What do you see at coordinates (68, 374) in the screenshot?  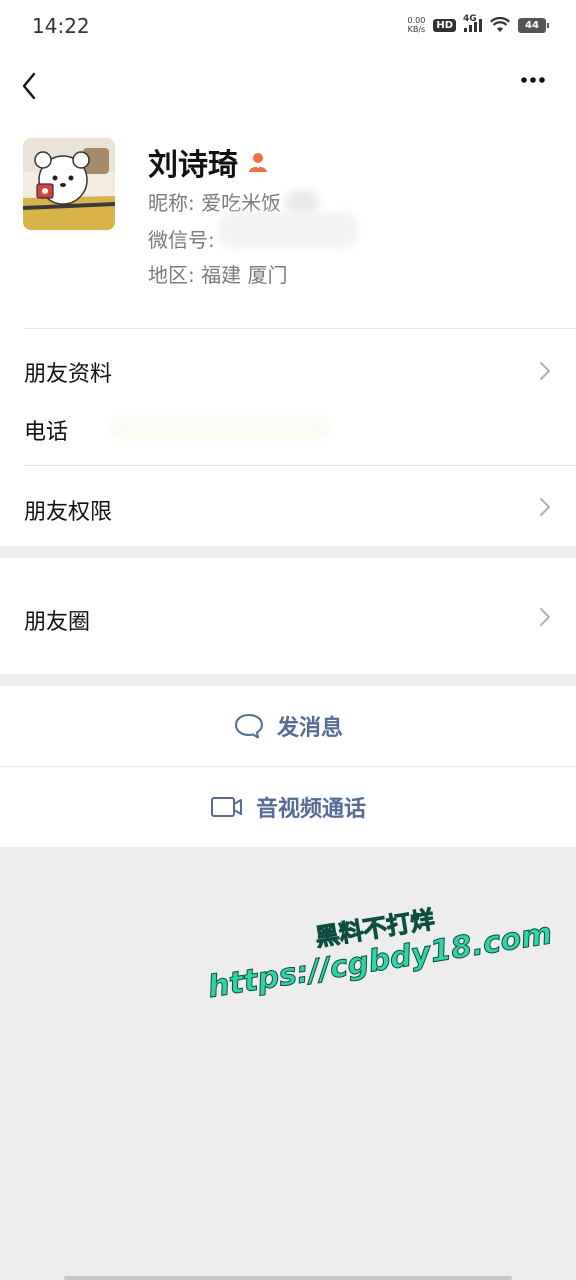 I see `friend-info-label: 朋友资料` at bounding box center [68, 374].